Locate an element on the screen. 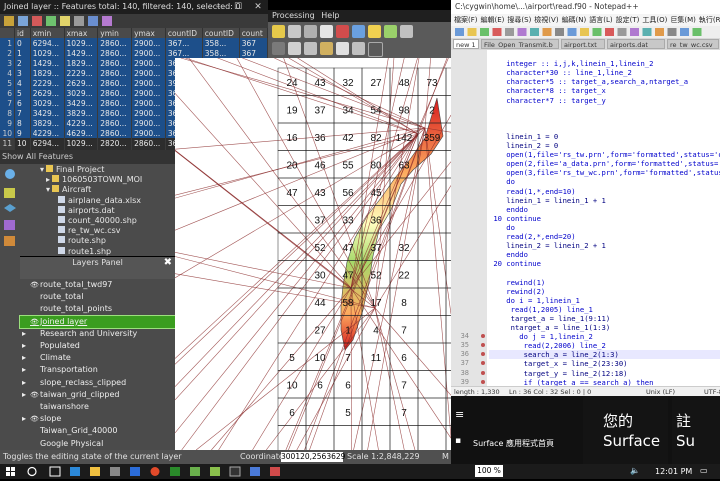 The height and width of the screenshot is (481, 720). minimize-icon: – is located at coordinates (218, 7).